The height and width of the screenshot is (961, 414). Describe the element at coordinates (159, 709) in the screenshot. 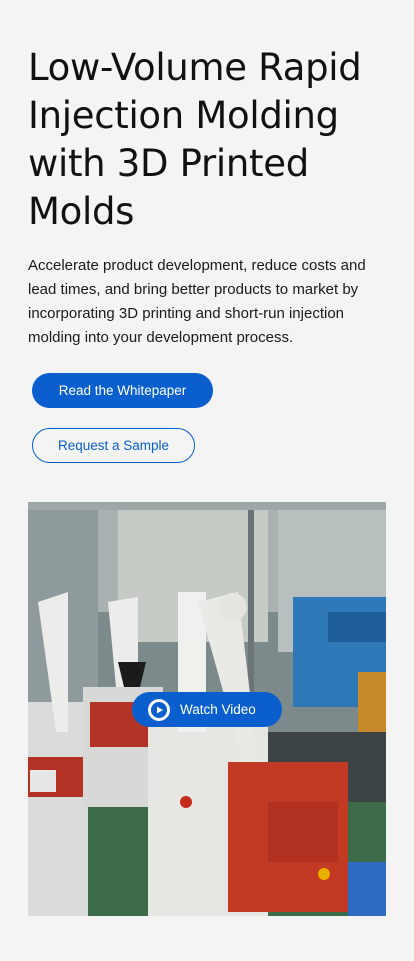

I see `play-icon` at that location.